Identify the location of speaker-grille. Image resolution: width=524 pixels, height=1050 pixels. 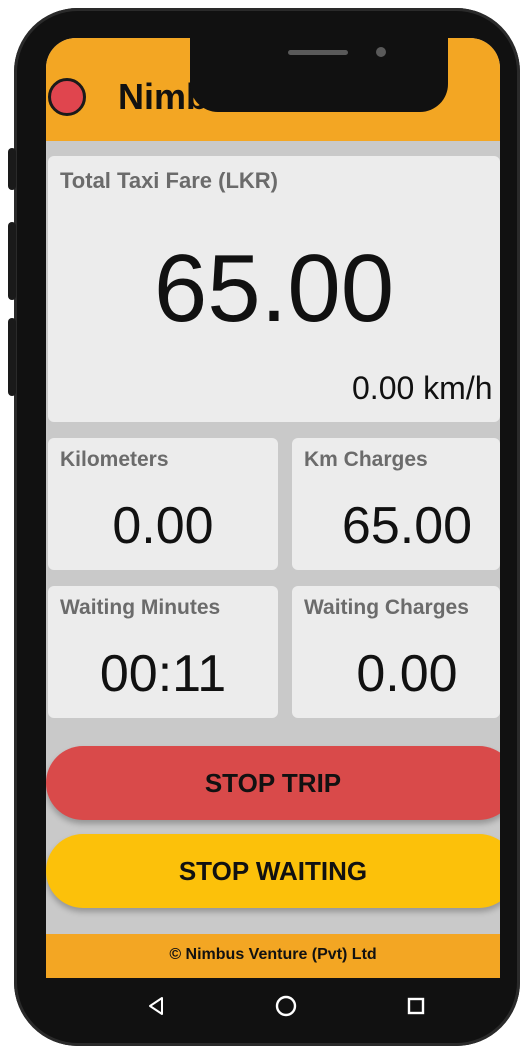
(318, 52).